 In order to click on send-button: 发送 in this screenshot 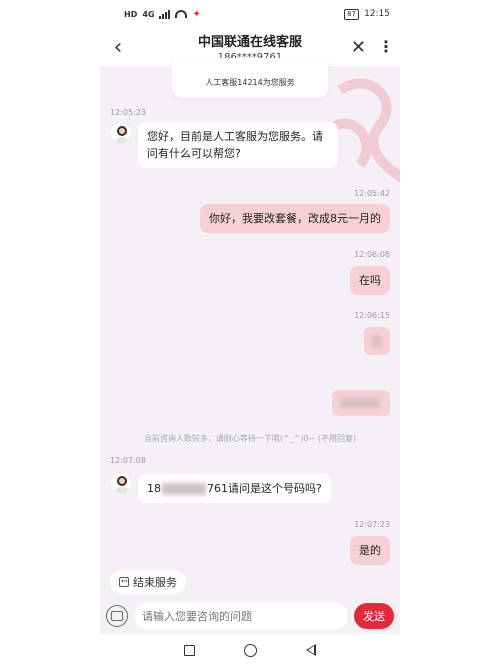, I will do `click(374, 616)`.